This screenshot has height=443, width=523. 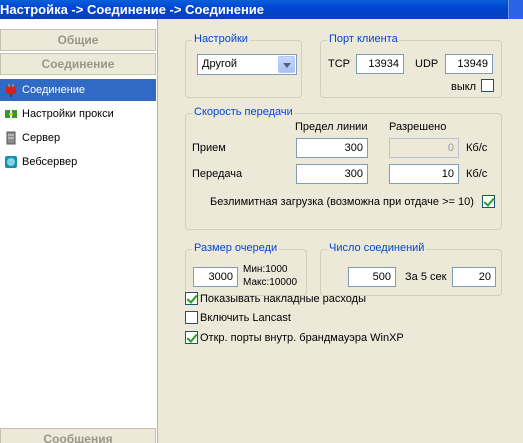 What do you see at coordinates (477, 174) in the screenshot?
I see `send-unit: Кб/с` at bounding box center [477, 174].